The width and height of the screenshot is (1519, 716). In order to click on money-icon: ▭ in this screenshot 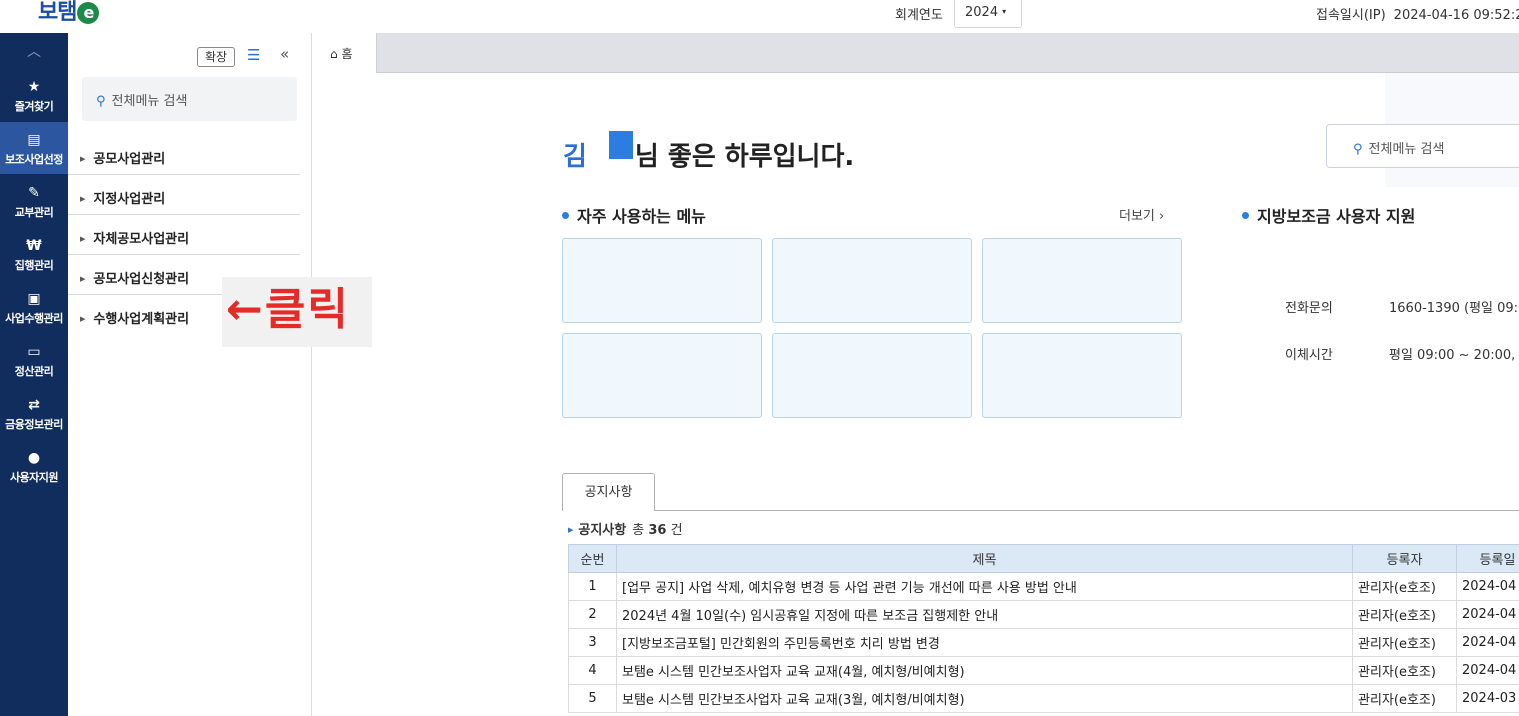, I will do `click(34, 352)`.